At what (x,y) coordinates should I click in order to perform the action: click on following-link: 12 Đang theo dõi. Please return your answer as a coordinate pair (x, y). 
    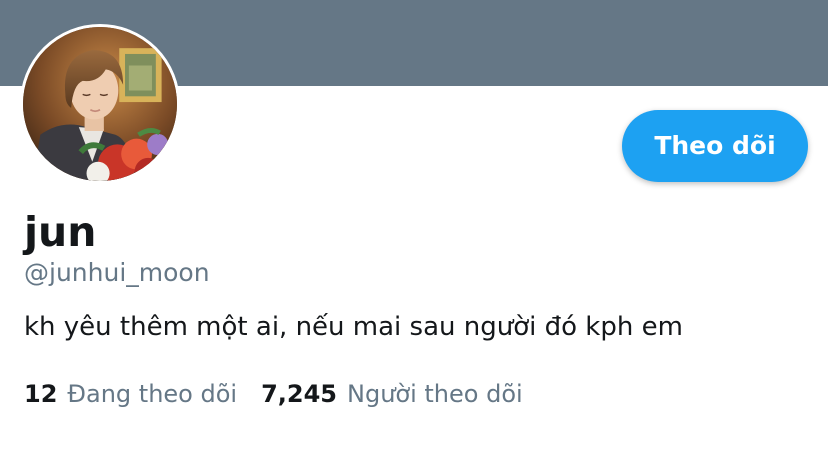
    Looking at the image, I should click on (130, 394).